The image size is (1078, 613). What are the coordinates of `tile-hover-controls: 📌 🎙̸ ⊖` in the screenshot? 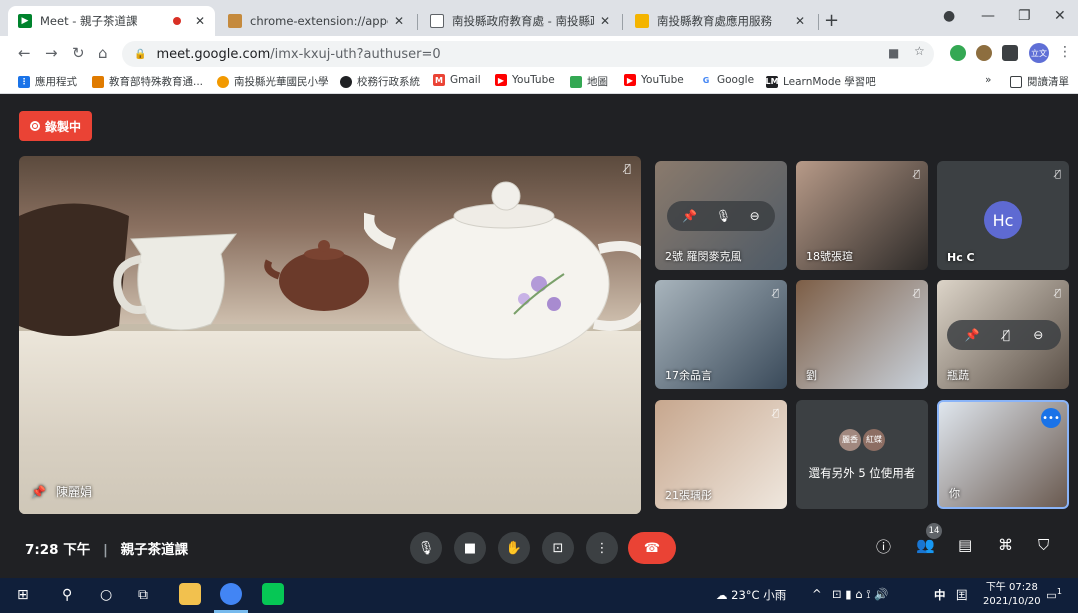 It's located at (1004, 335).